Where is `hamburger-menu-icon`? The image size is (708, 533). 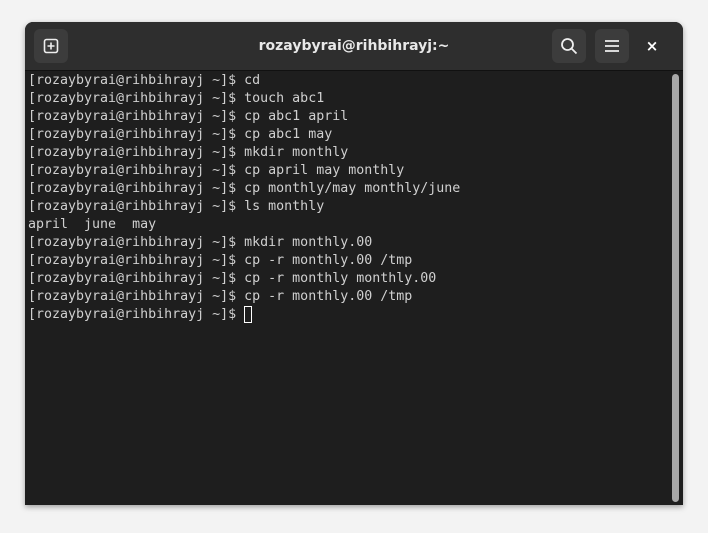 hamburger-menu-icon is located at coordinates (612, 46).